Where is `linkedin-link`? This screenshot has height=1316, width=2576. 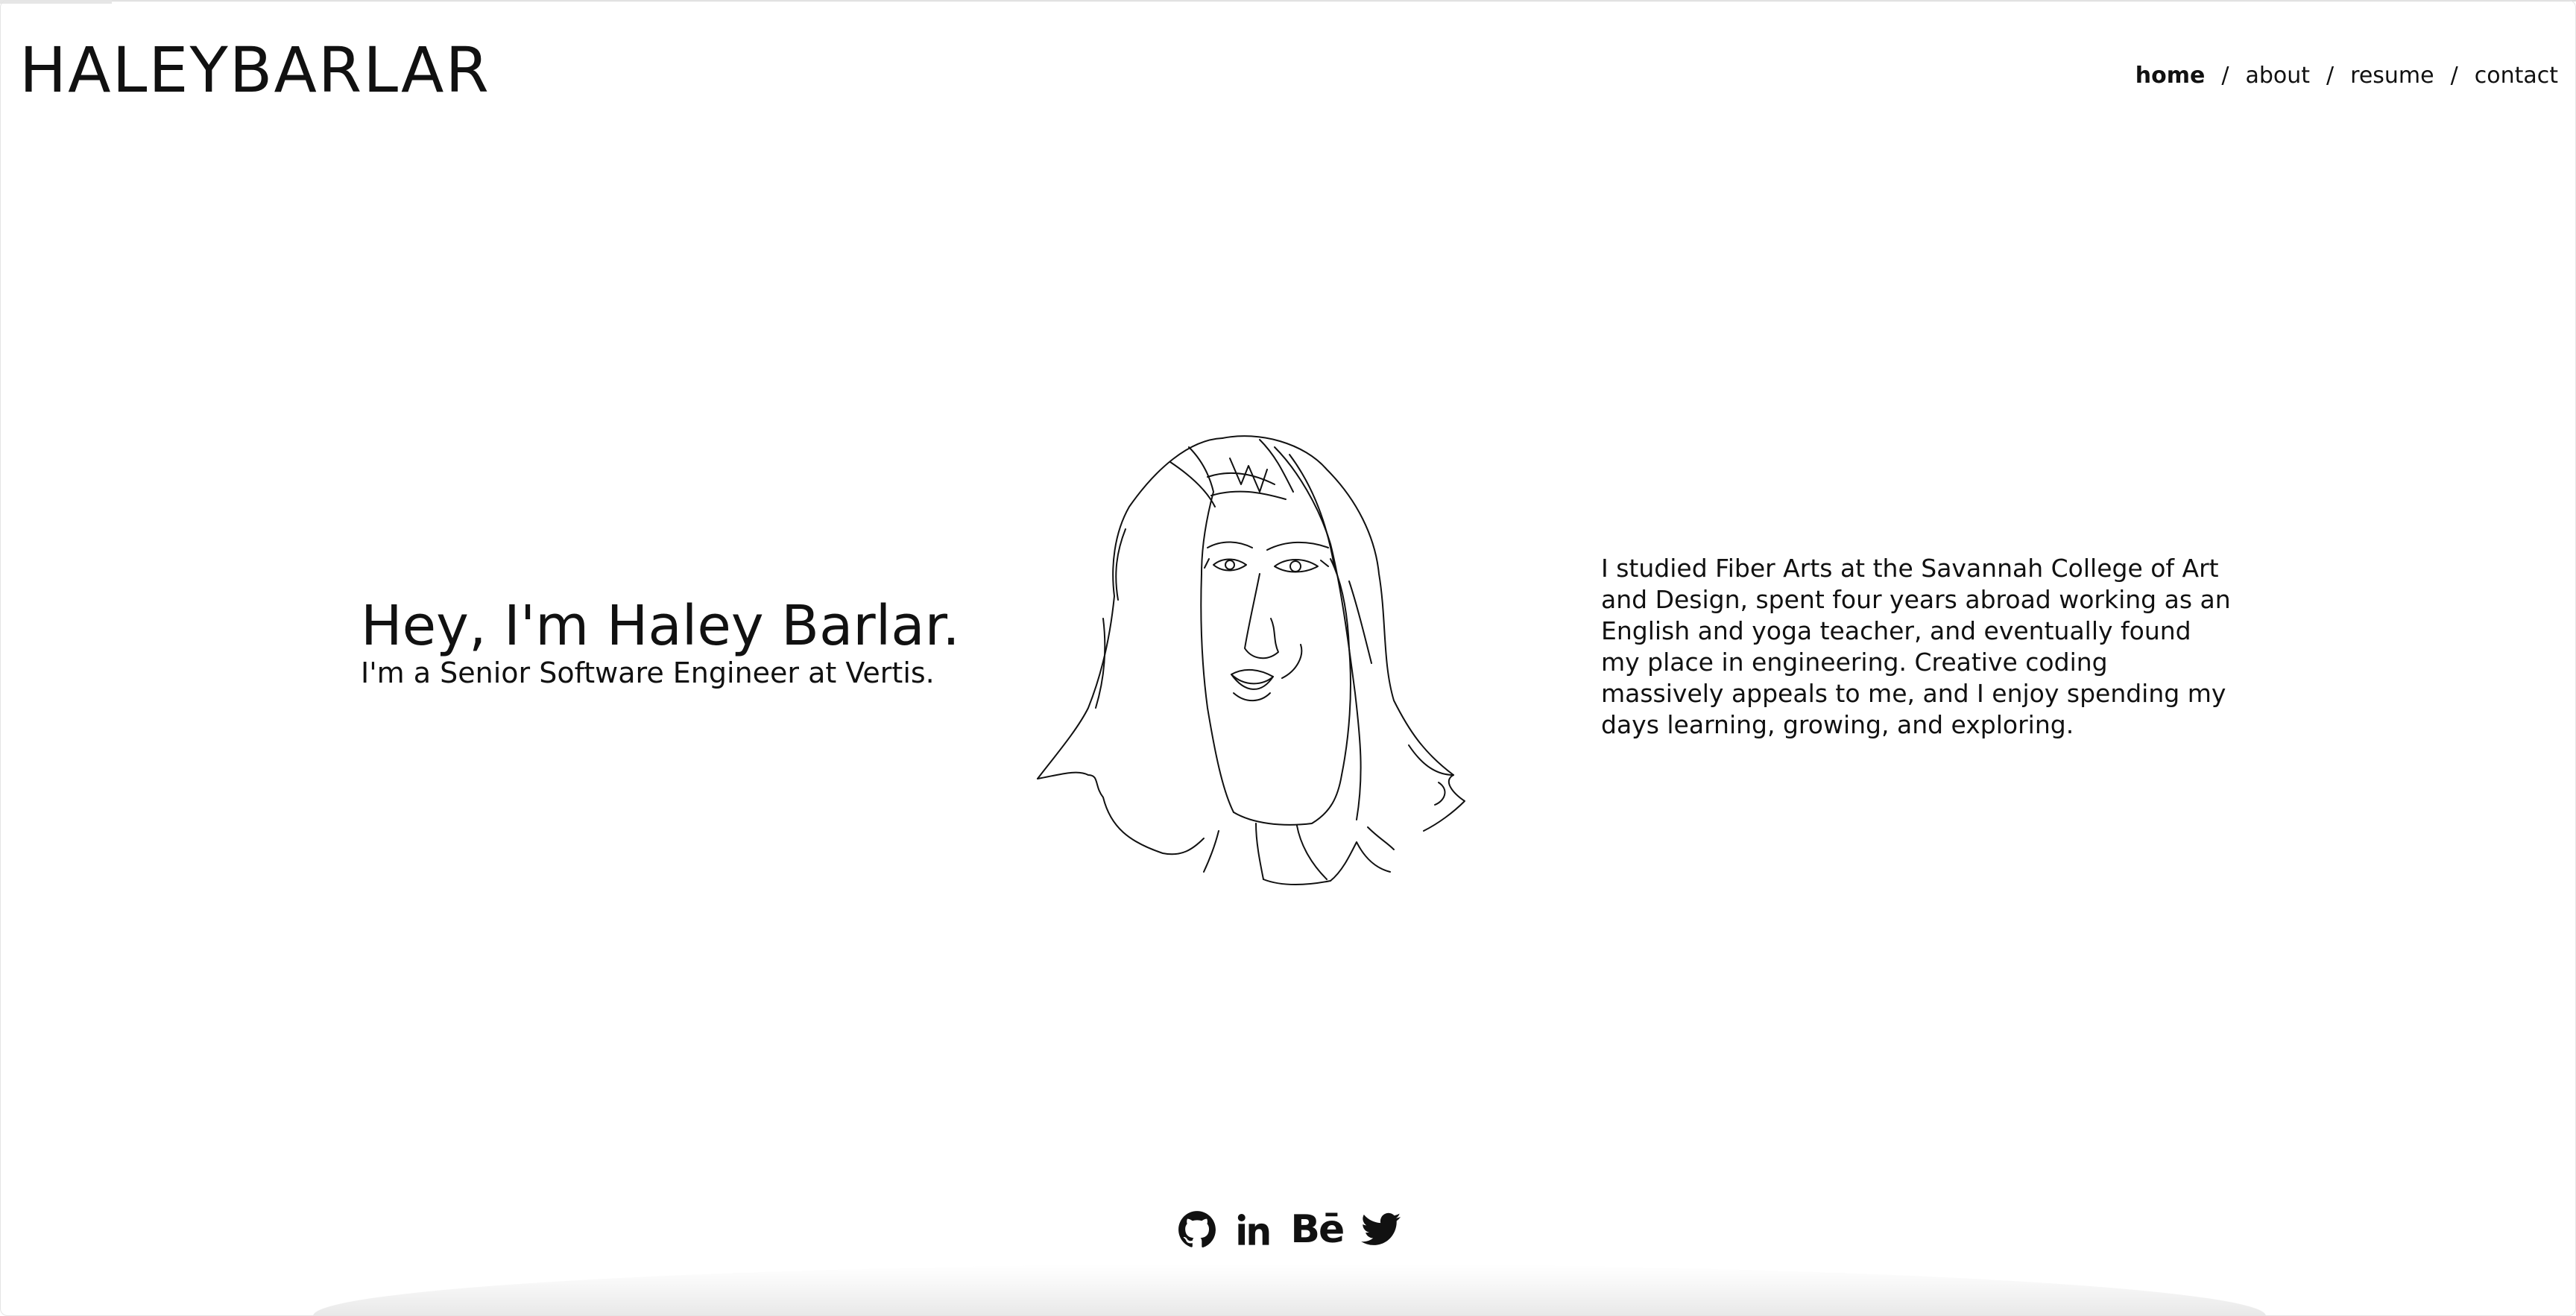
linkedin-link is located at coordinates (1253, 1229).